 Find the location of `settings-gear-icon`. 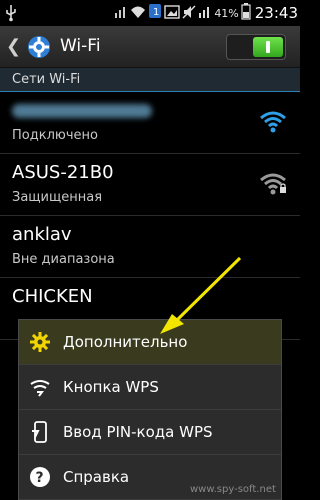

settings-gear-icon is located at coordinates (39, 47).